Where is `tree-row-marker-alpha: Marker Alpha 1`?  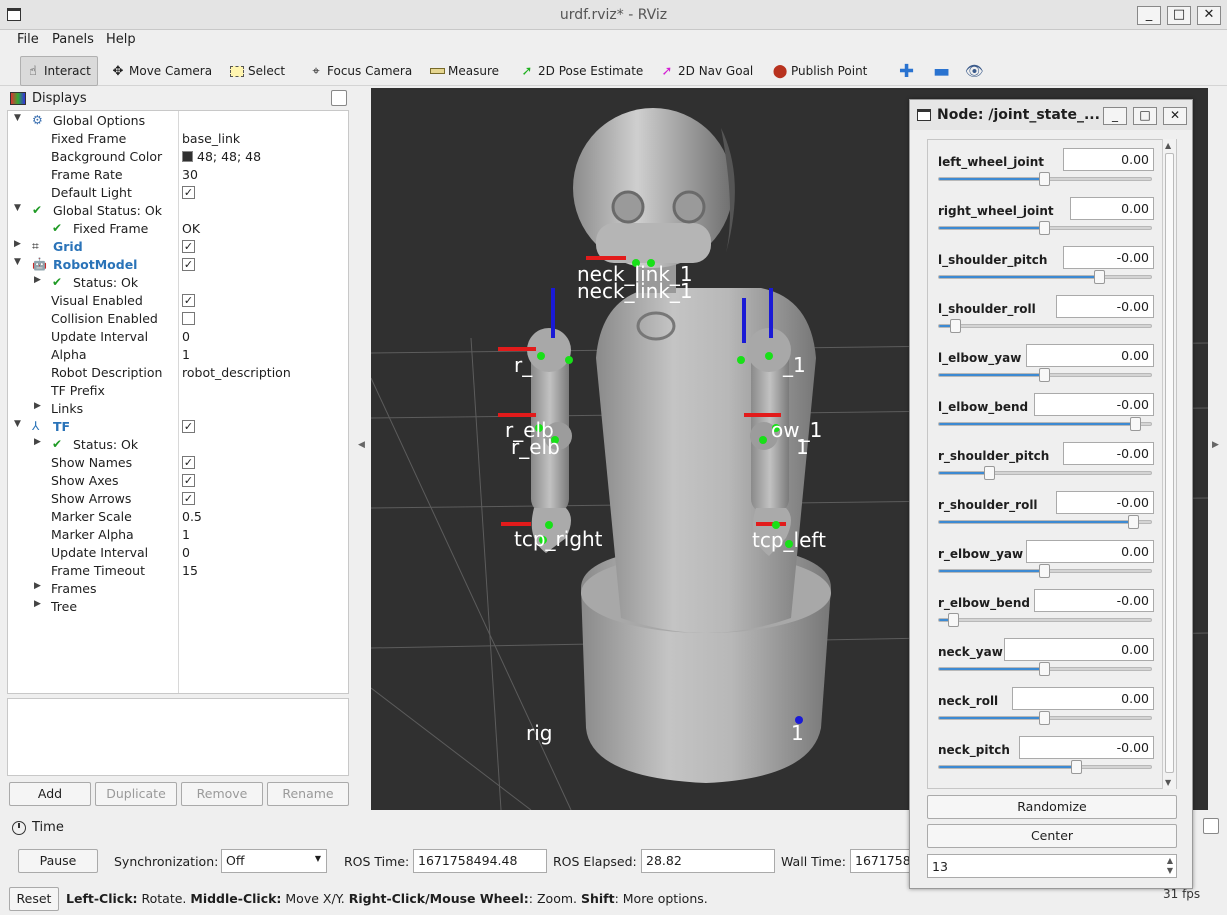 tree-row-marker-alpha: Marker Alpha 1 is located at coordinates (178, 535).